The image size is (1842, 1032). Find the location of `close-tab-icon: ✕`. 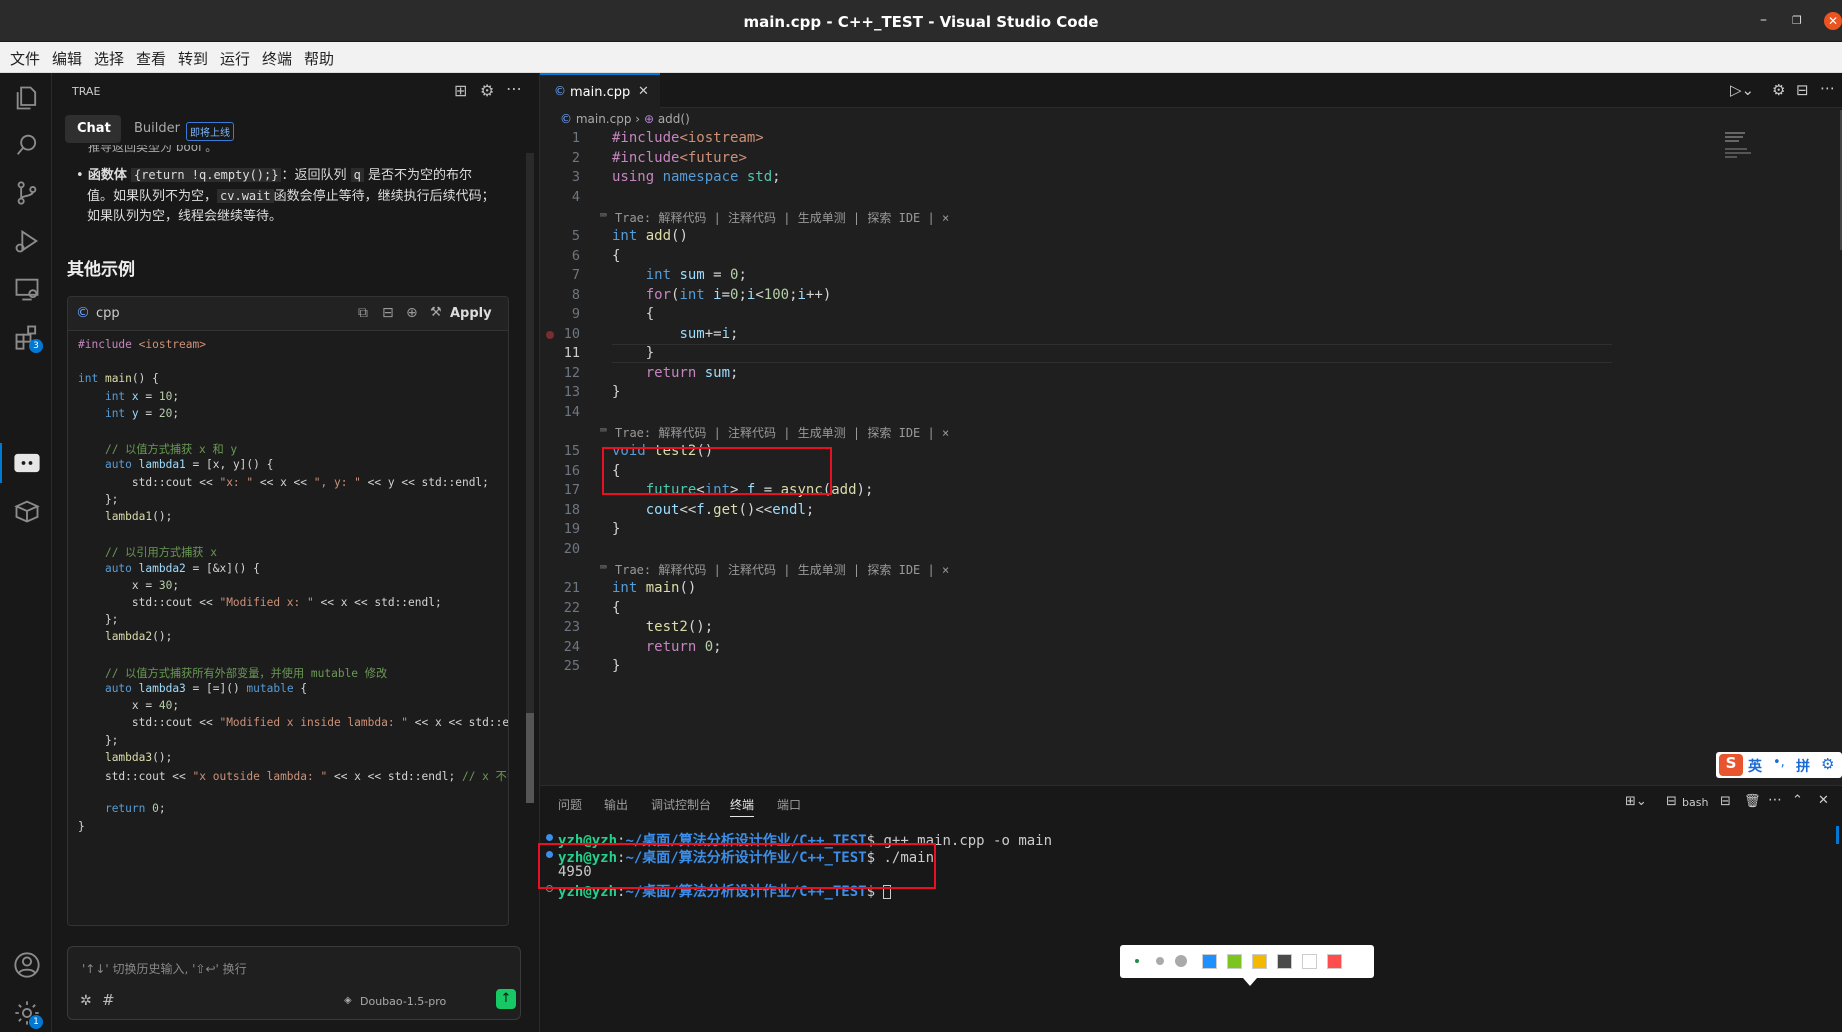

close-tab-icon: ✕ is located at coordinates (643, 91).